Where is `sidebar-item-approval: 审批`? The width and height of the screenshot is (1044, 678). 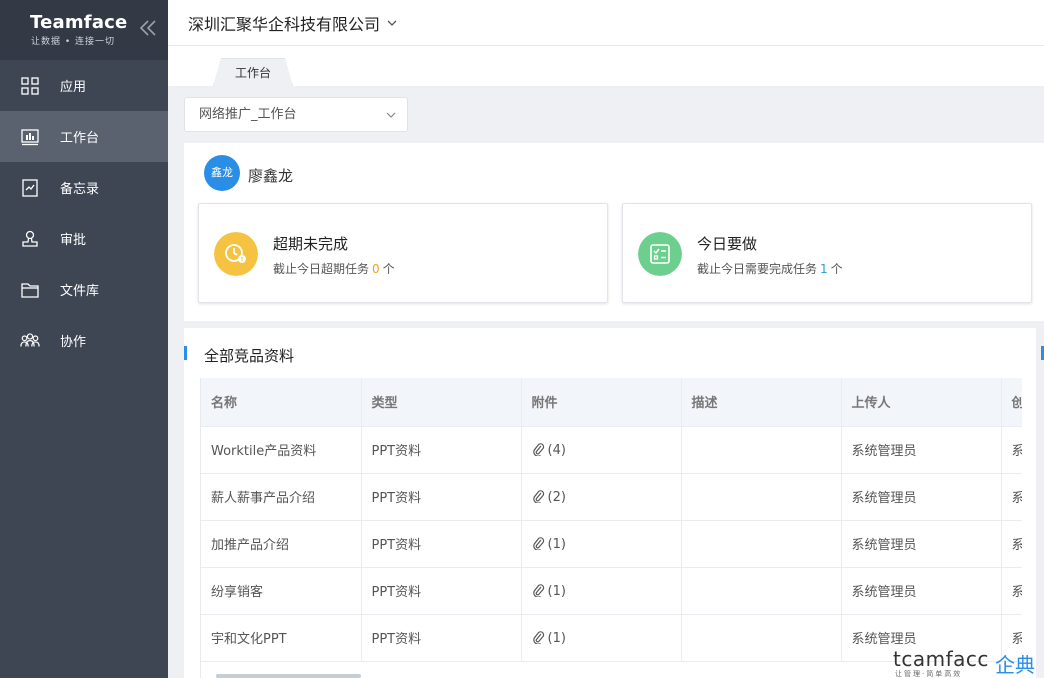
sidebar-item-approval: 审批 is located at coordinates (84, 238).